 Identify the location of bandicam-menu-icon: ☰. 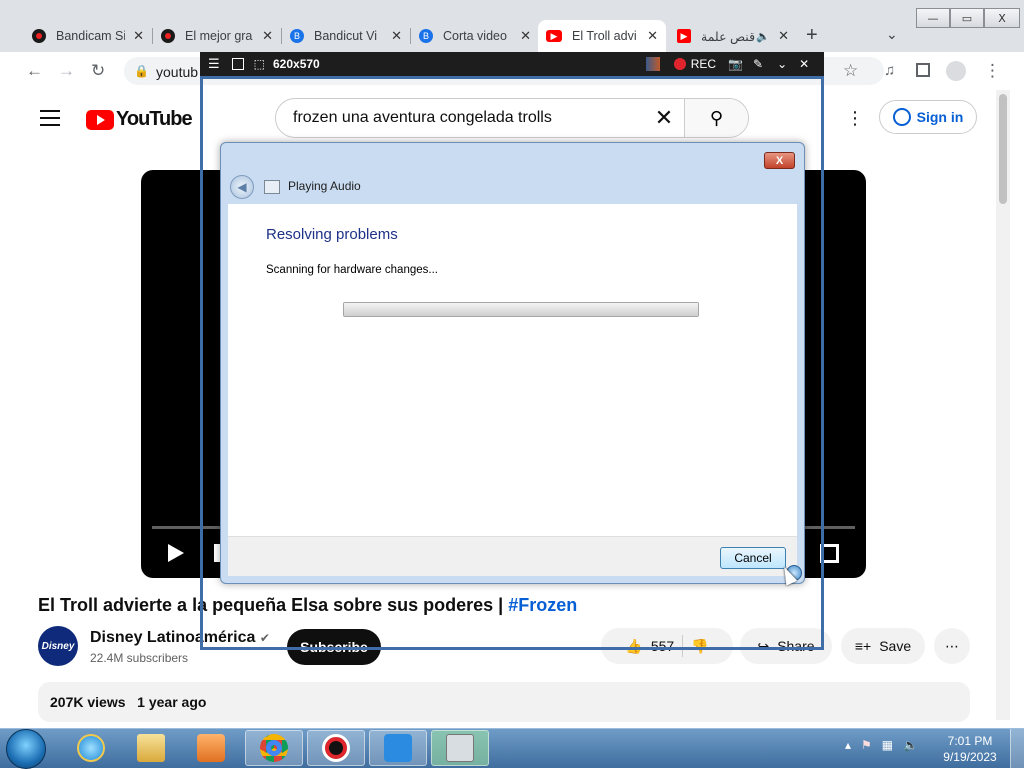
(214, 64).